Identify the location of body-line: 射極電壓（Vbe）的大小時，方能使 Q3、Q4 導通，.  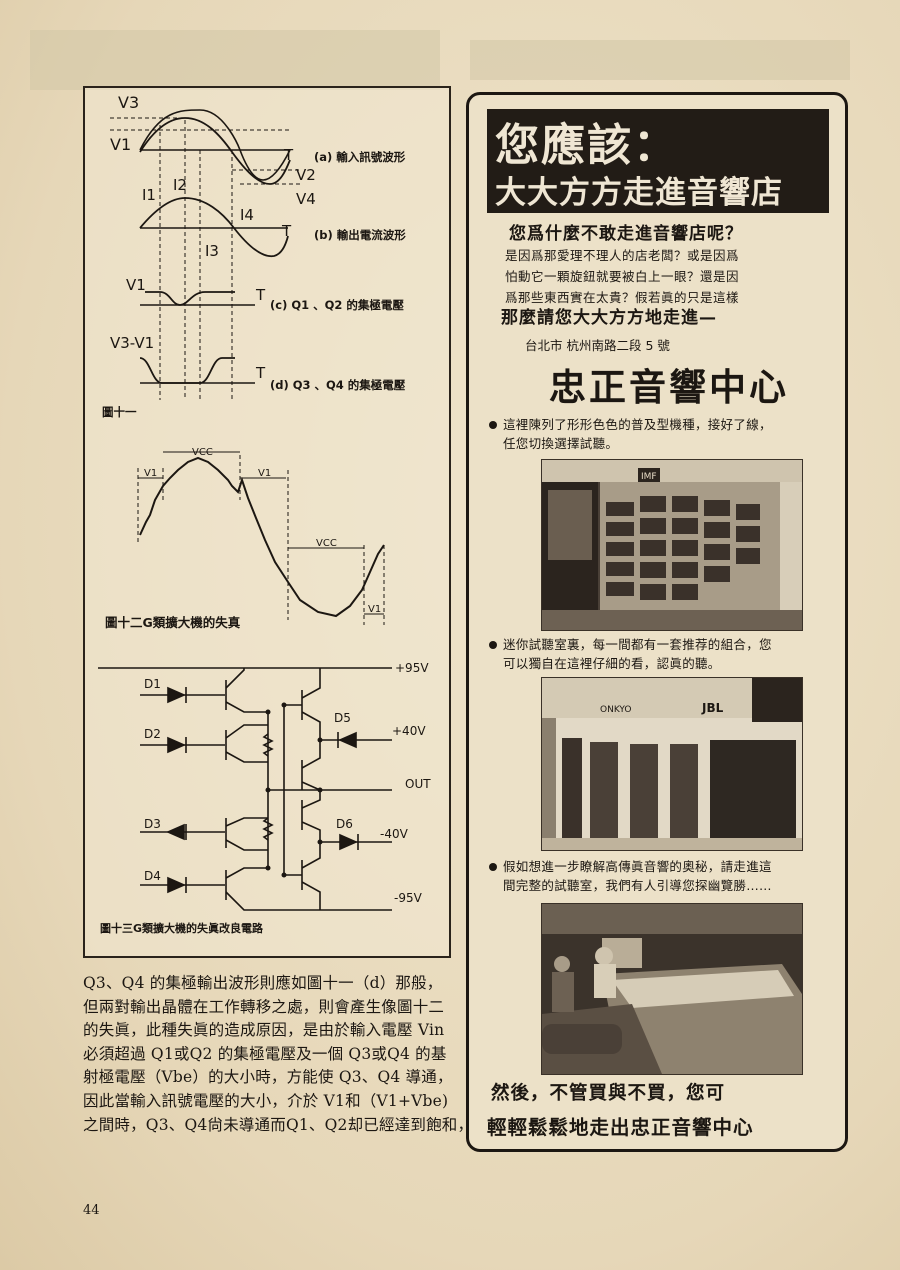
(268, 1077).